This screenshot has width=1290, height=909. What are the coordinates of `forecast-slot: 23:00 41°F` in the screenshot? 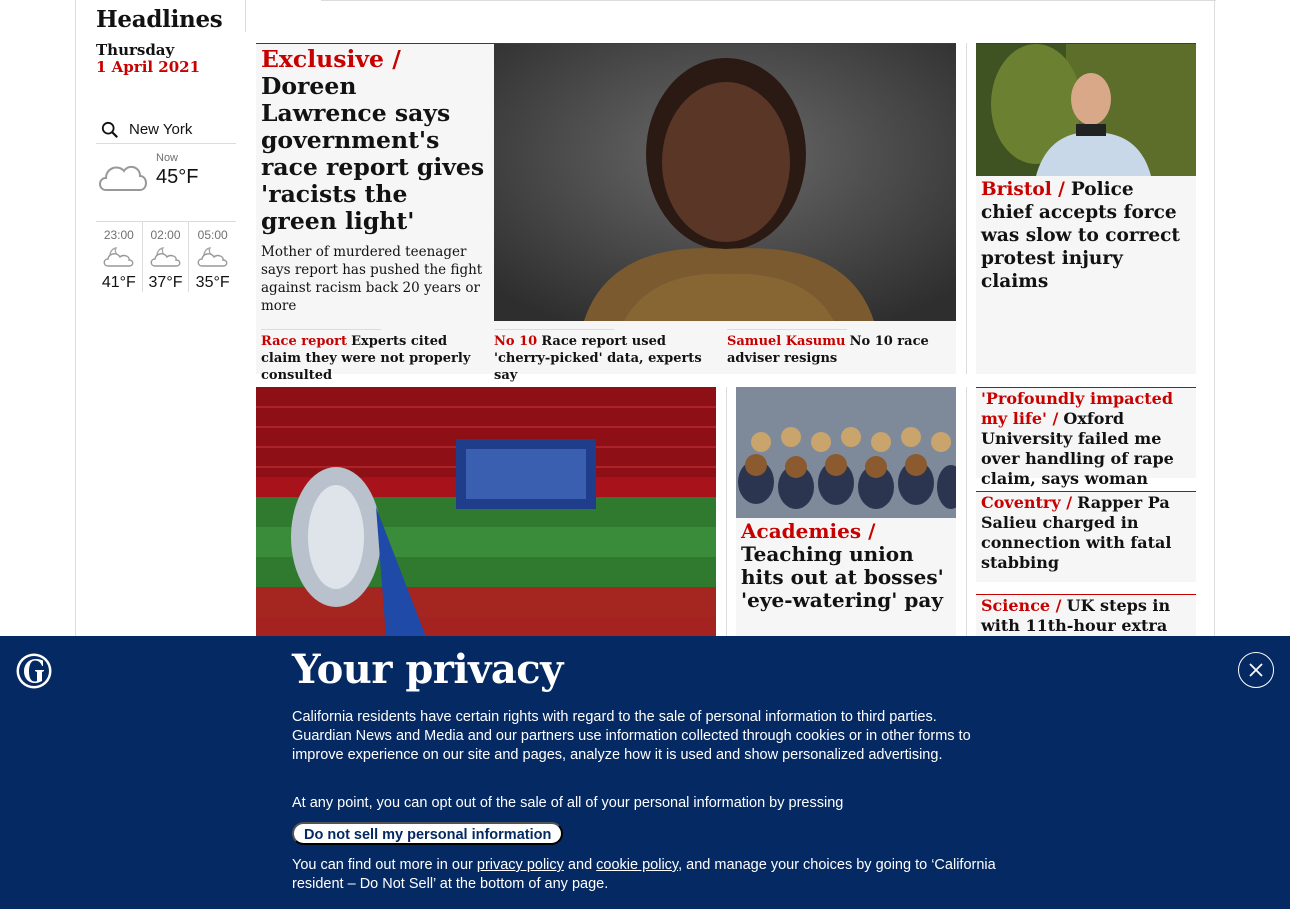 It's located at (119, 257).